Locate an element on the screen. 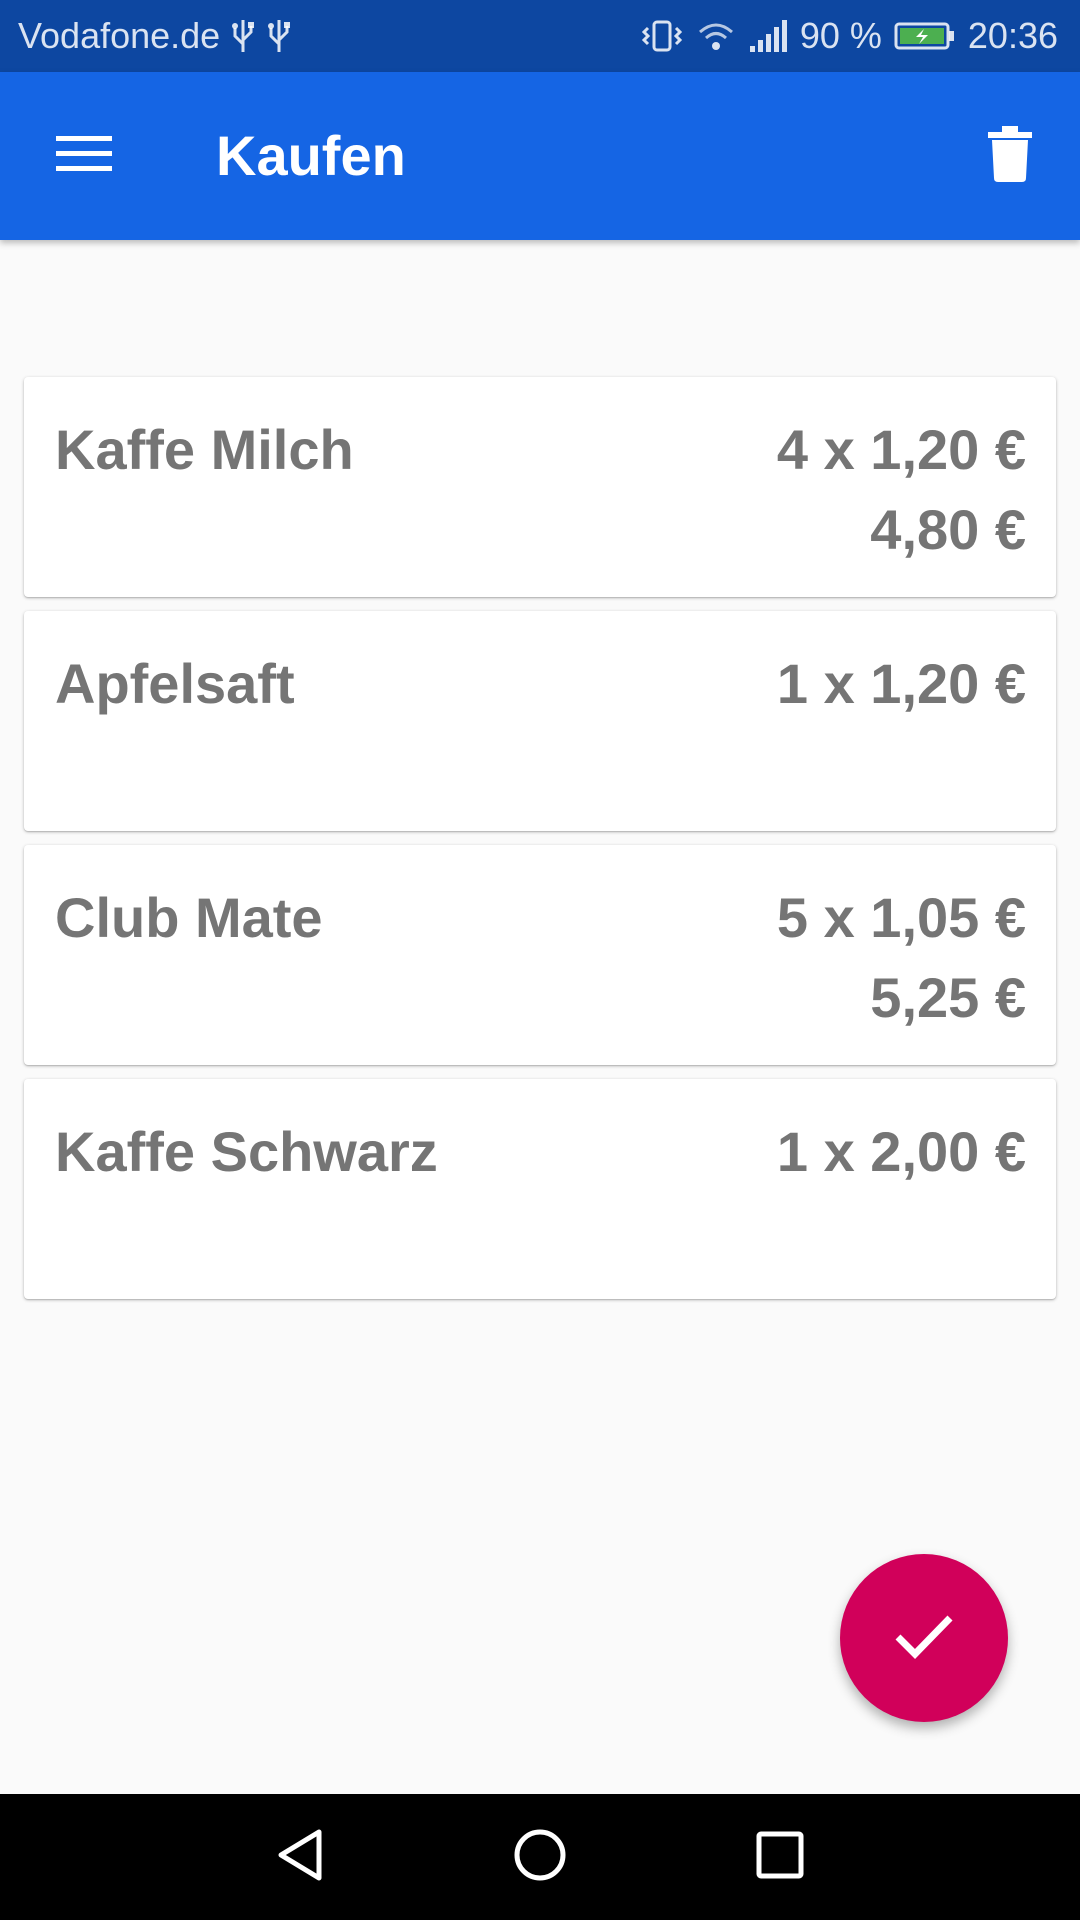 This screenshot has height=1920, width=1080. delete-button is located at coordinates (1010, 156).